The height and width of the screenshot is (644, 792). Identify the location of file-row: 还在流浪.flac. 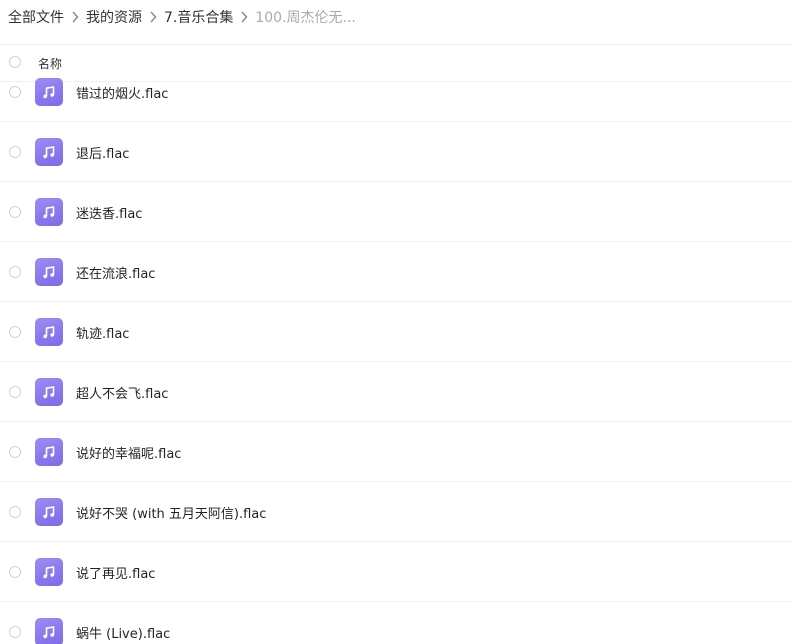
(396, 272).